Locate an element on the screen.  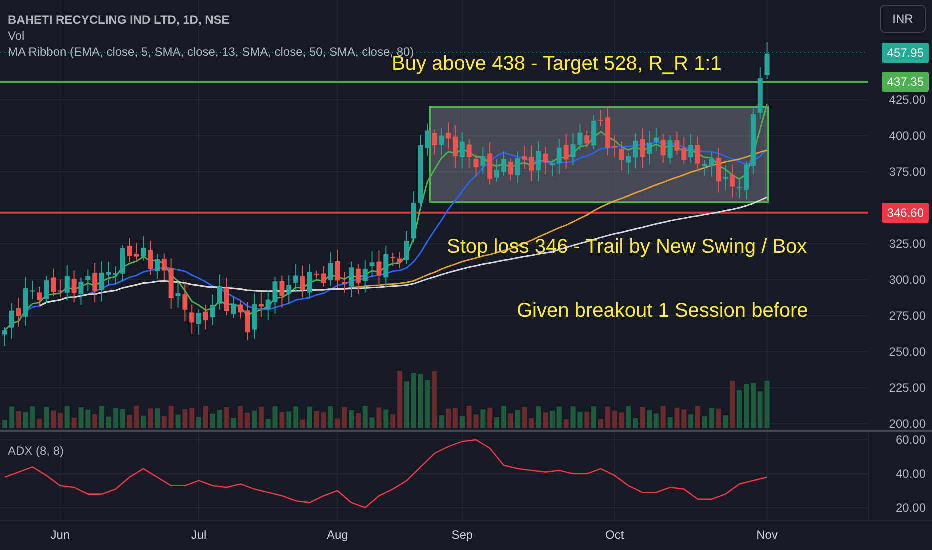
price-tag: 346.60 is located at coordinates (905, 212).